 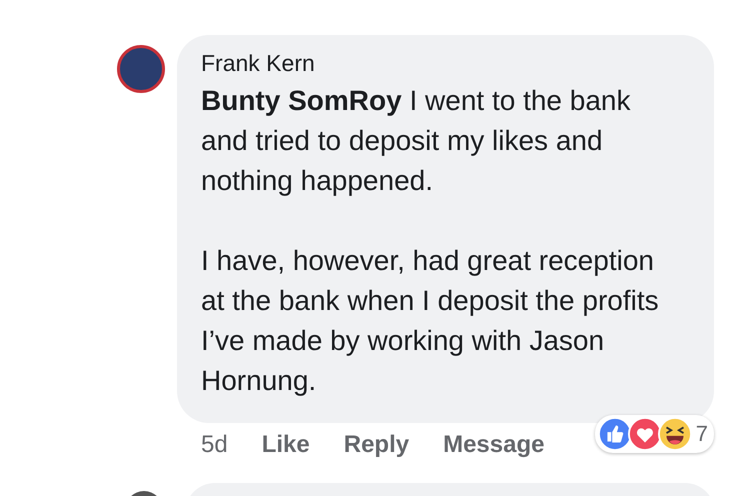 What do you see at coordinates (447, 63) in the screenshot?
I see `author-name: Frank Kern` at bounding box center [447, 63].